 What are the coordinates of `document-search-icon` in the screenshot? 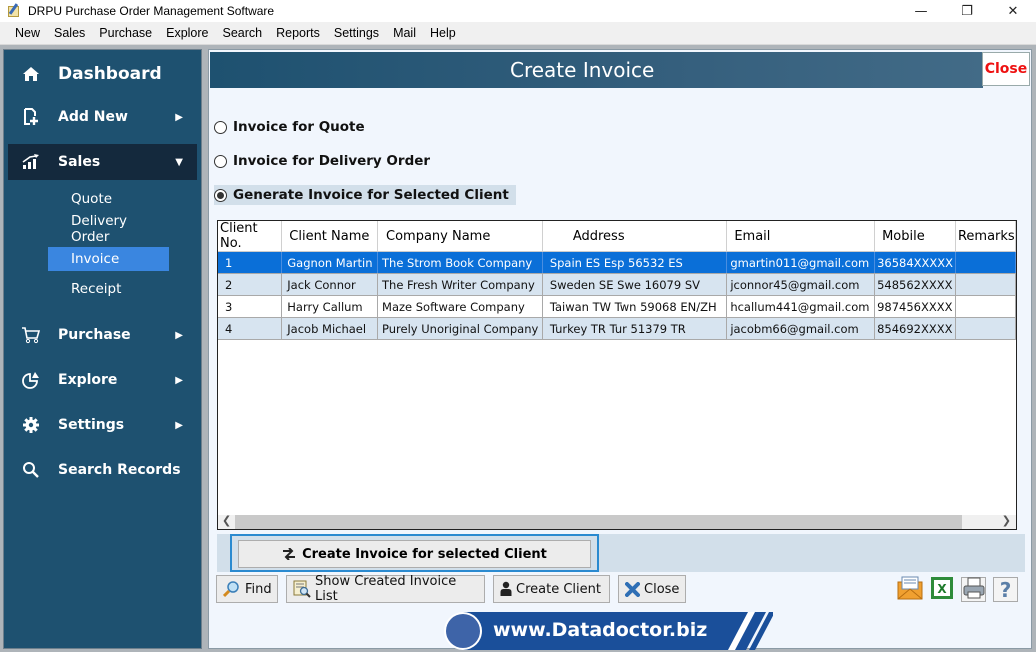 It's located at (302, 589).